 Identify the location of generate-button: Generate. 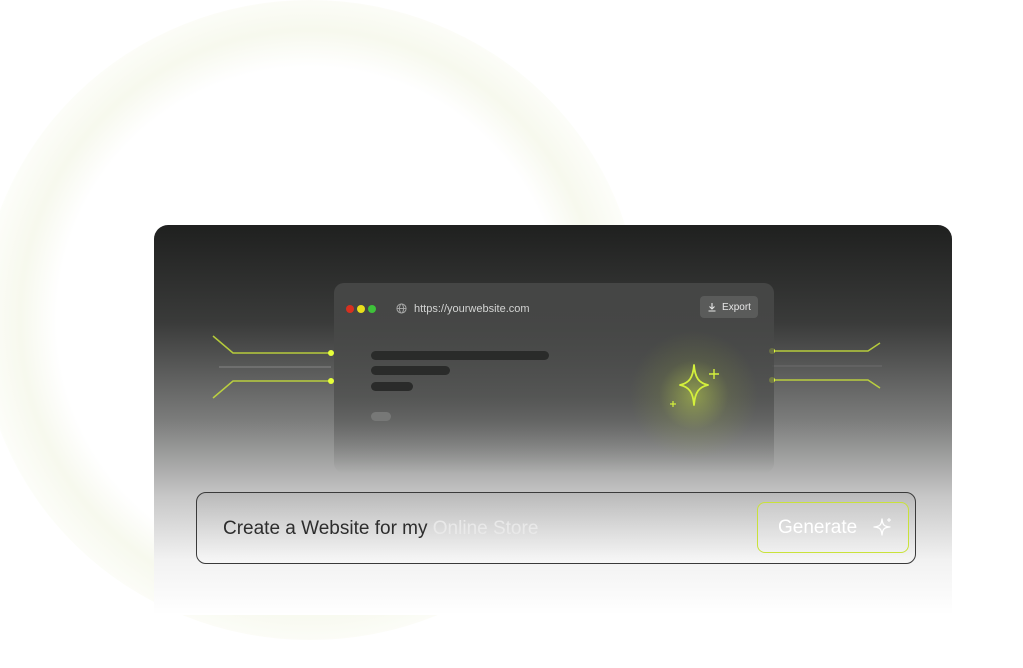
(833, 527).